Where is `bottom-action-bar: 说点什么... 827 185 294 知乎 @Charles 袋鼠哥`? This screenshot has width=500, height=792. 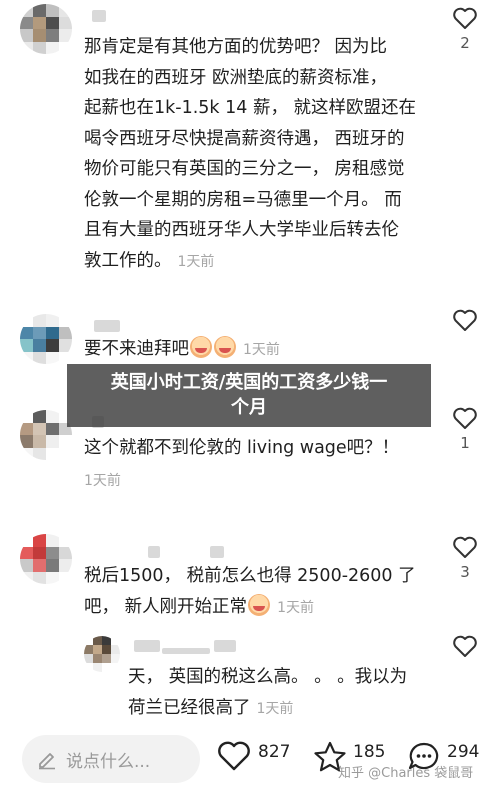
bottom-action-bar: 说点什么... 827 185 294 知乎 @Charles 袋鼠哥 is located at coordinates (250, 761).